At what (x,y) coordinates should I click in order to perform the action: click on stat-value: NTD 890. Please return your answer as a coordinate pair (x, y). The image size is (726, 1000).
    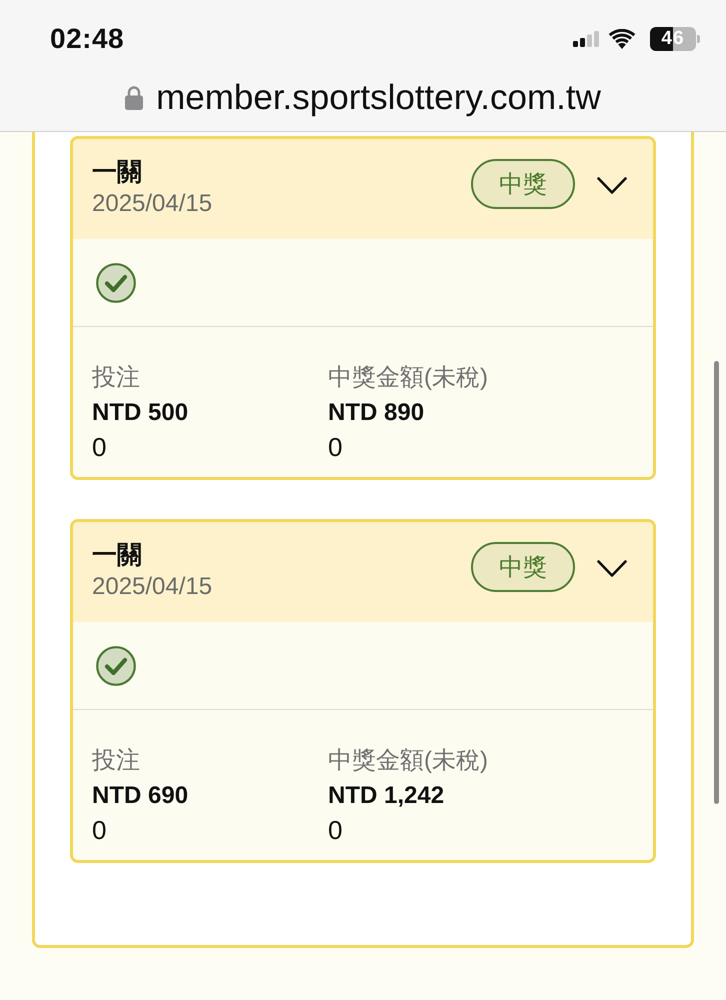
    Looking at the image, I should click on (377, 413).